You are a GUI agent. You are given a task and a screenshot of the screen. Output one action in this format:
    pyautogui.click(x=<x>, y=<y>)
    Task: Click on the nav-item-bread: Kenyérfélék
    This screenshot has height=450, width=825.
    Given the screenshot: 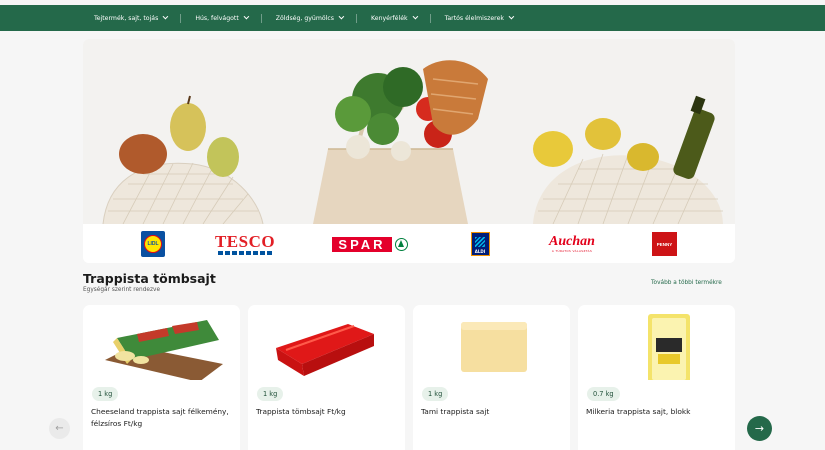 What is the action you would take?
    pyautogui.click(x=394, y=17)
    